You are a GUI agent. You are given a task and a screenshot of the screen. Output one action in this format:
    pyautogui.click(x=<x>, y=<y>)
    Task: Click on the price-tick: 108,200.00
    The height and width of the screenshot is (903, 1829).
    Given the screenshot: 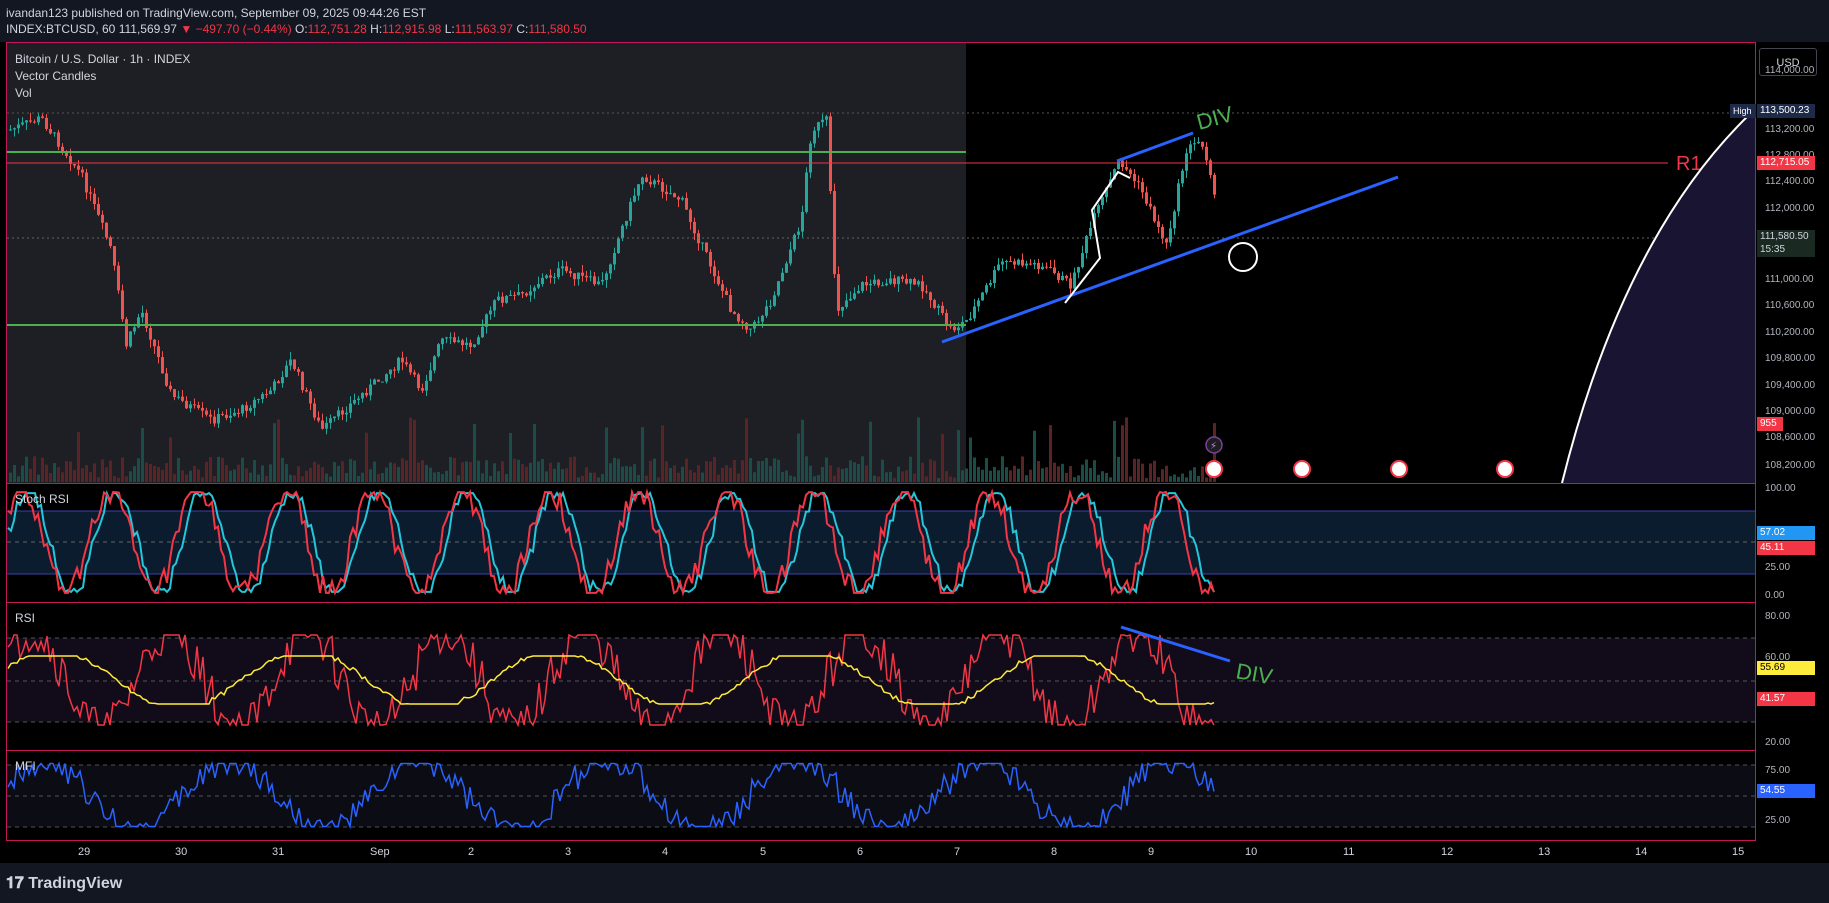 What is the action you would take?
    pyautogui.click(x=1790, y=465)
    